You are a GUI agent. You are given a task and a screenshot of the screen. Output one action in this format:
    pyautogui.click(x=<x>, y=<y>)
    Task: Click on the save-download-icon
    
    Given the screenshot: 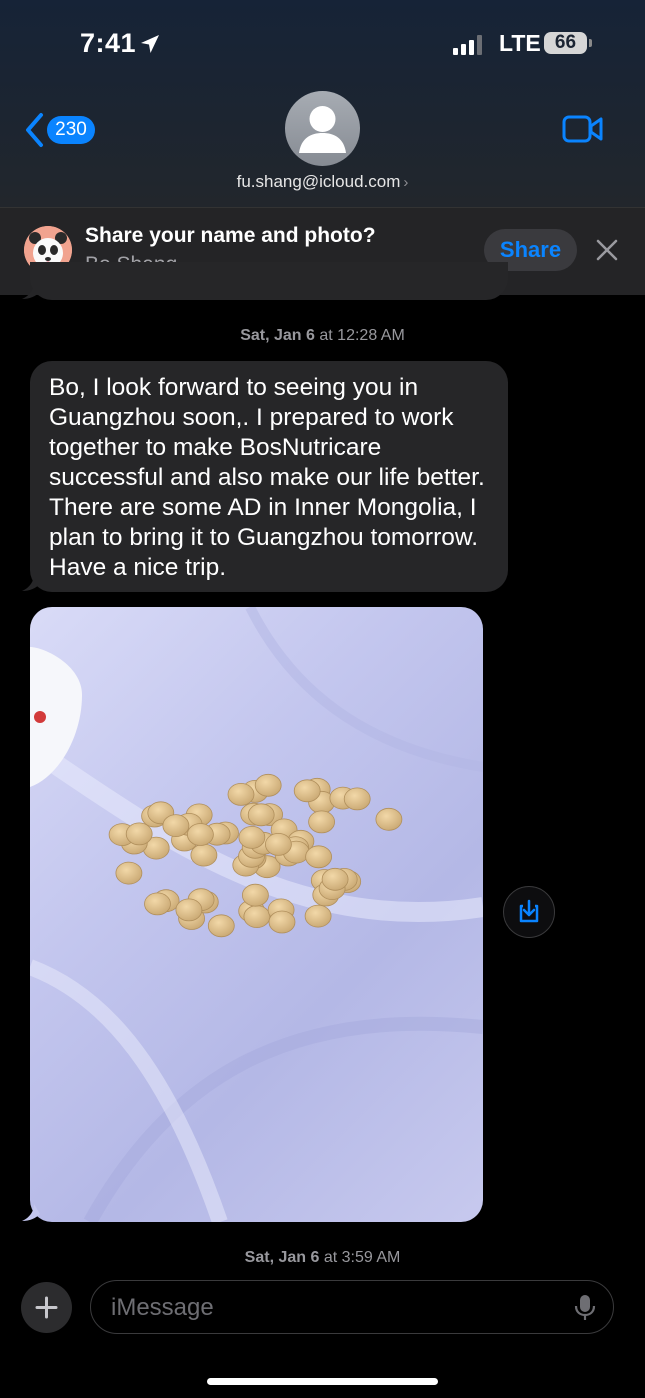 What is the action you would take?
    pyautogui.click(x=529, y=911)
    